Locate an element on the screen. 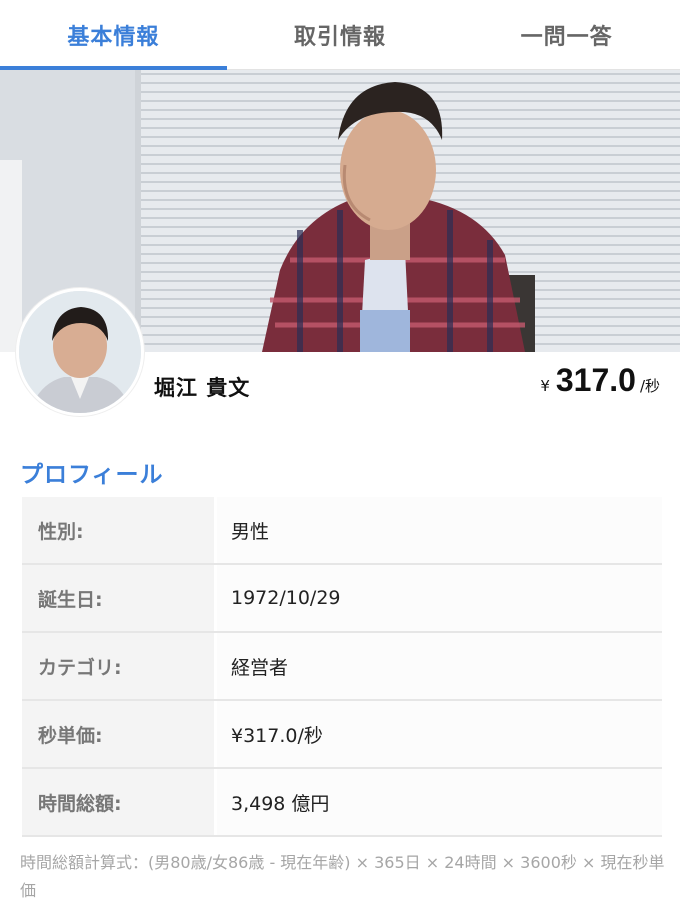 This screenshot has height=915, width=680. row-label: 秒単価: is located at coordinates (118, 734).